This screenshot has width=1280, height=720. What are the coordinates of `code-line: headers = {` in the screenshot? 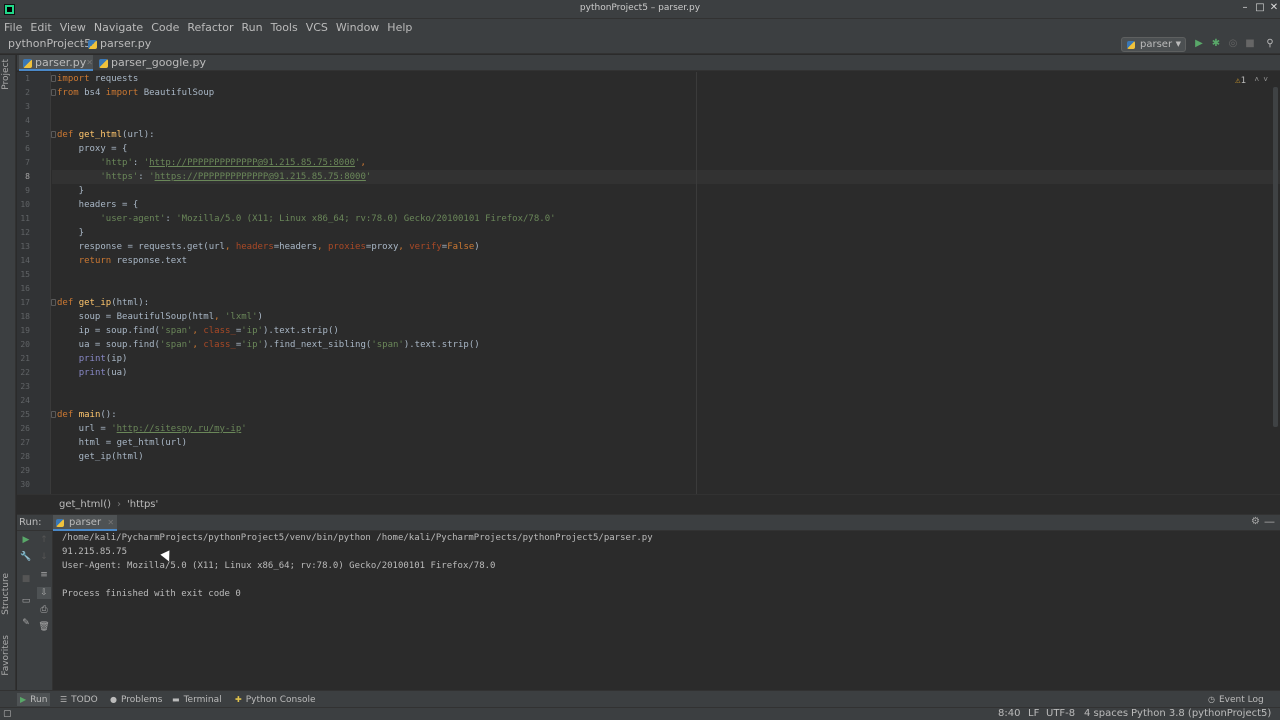 It's located at (98, 205).